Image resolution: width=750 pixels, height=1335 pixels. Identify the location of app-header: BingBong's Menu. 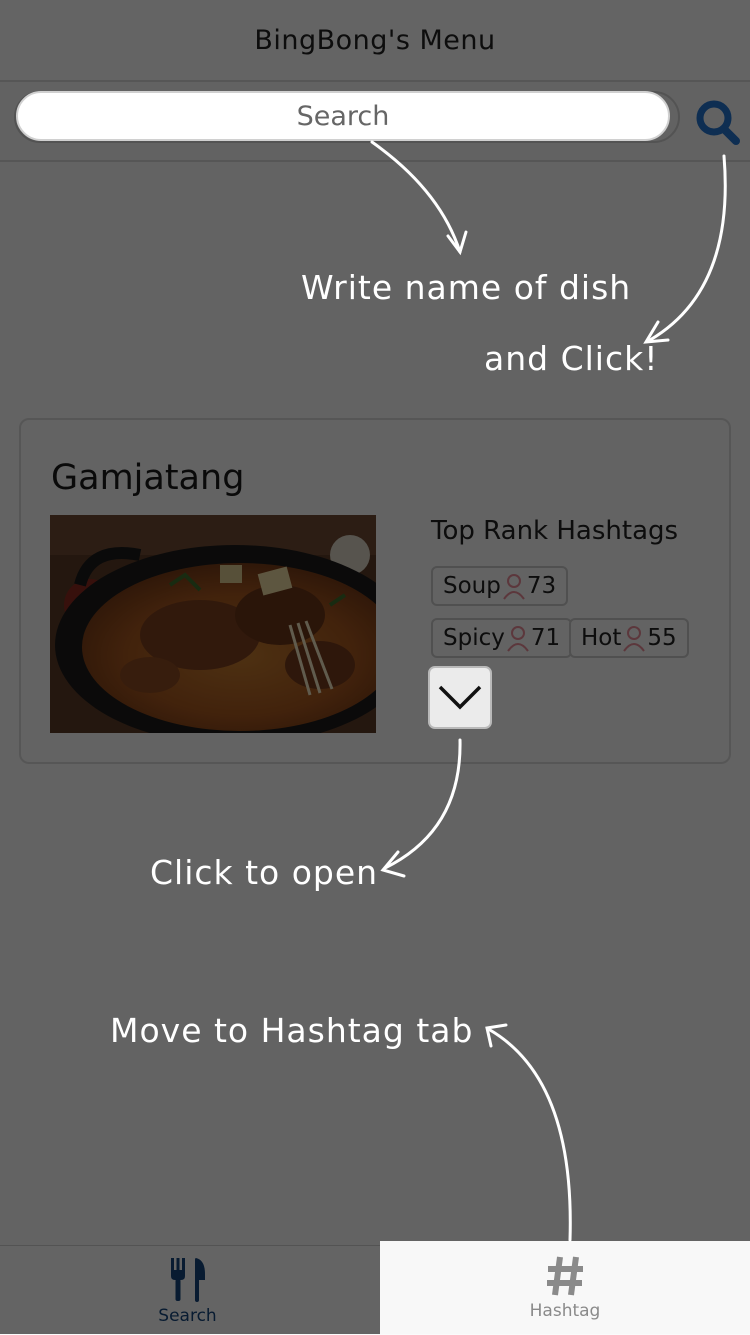
(375, 41).